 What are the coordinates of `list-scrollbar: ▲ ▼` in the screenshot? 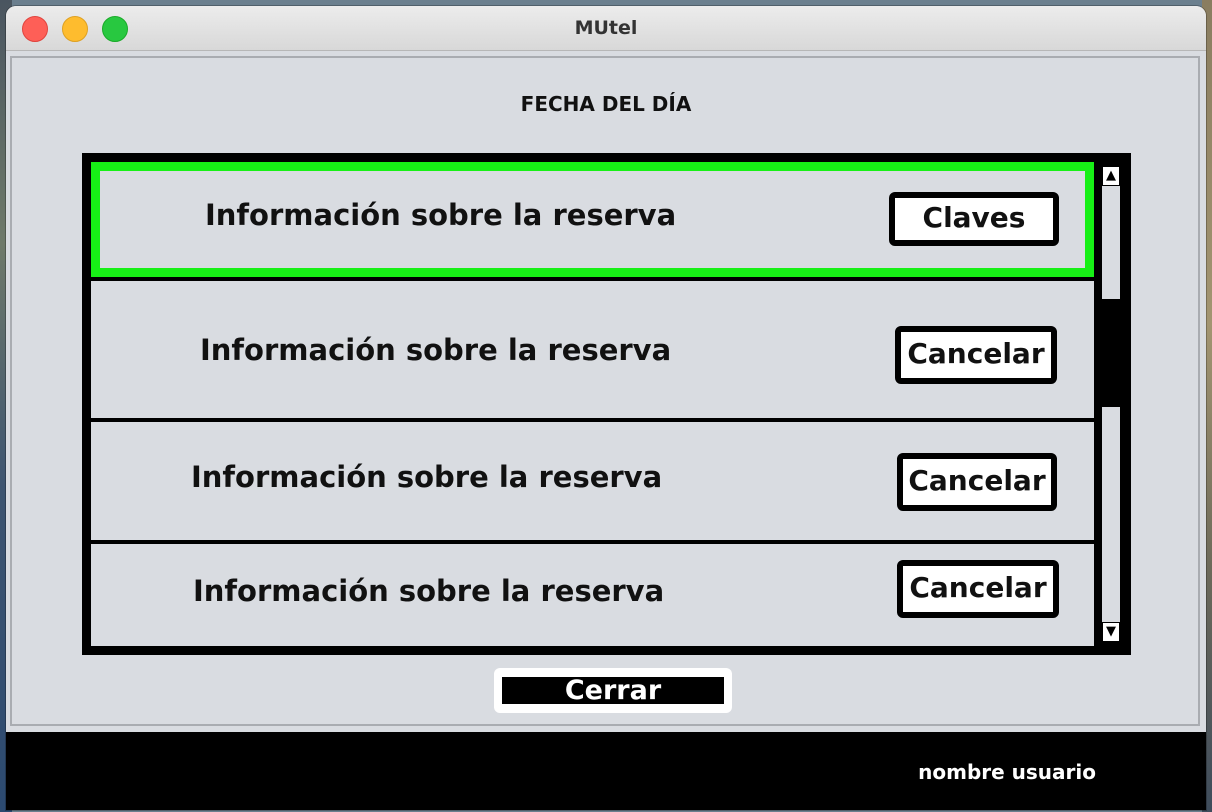 It's located at (1111, 404).